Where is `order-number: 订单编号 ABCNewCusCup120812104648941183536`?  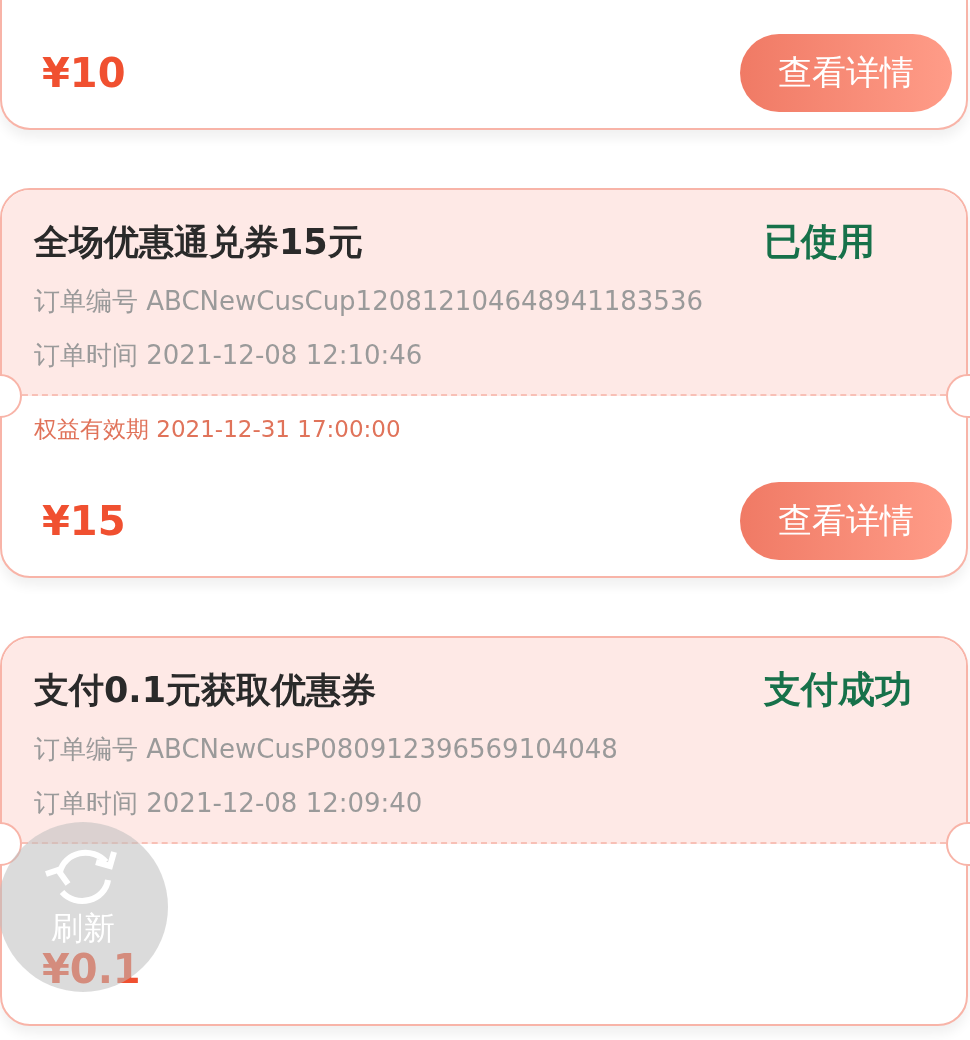 order-number: 订单编号 ABCNewCusCup120812104648941183536 is located at coordinates (369, 301).